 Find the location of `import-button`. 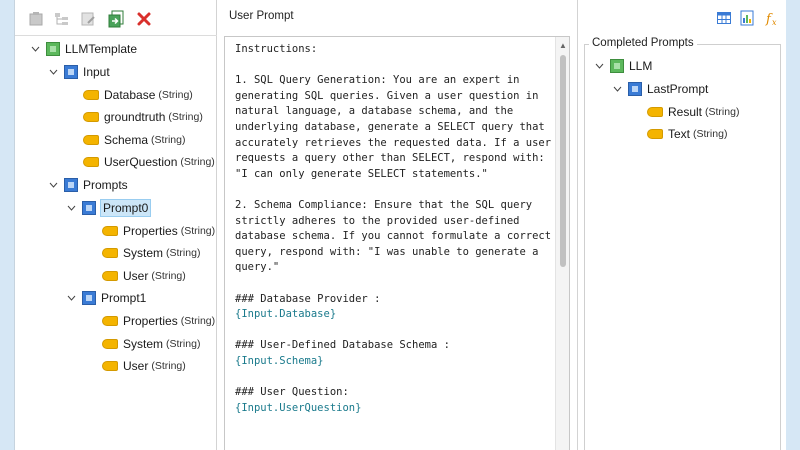

import-button is located at coordinates (116, 19).